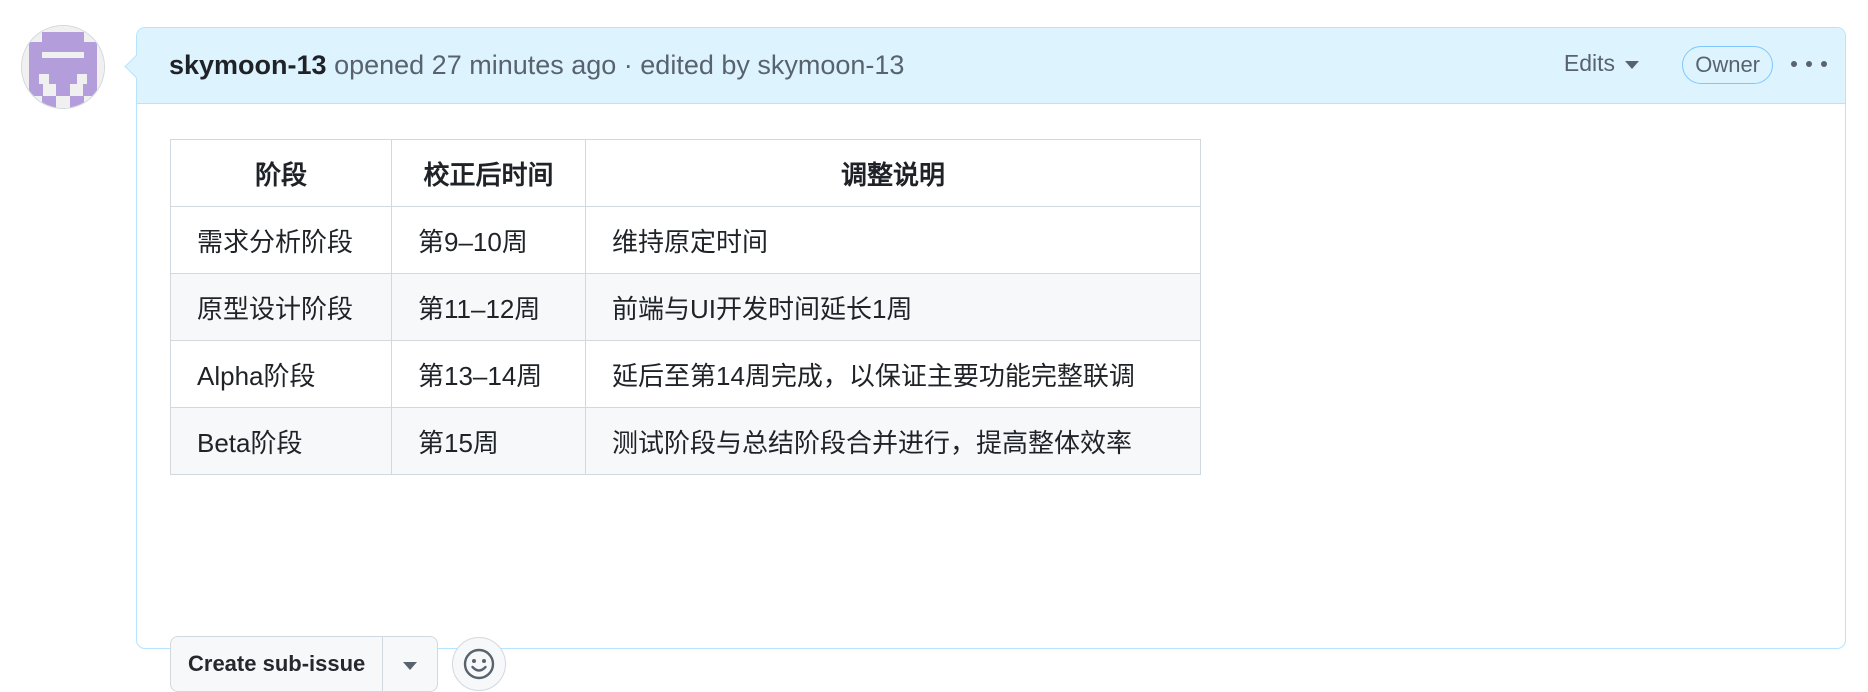  Describe the element at coordinates (281, 240) in the screenshot. I see `table-cell: 需求分析阶段` at that location.